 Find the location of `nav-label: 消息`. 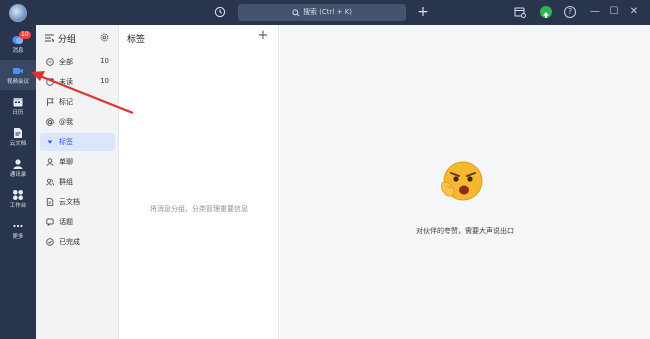

nav-label: 消息 is located at coordinates (18, 51).